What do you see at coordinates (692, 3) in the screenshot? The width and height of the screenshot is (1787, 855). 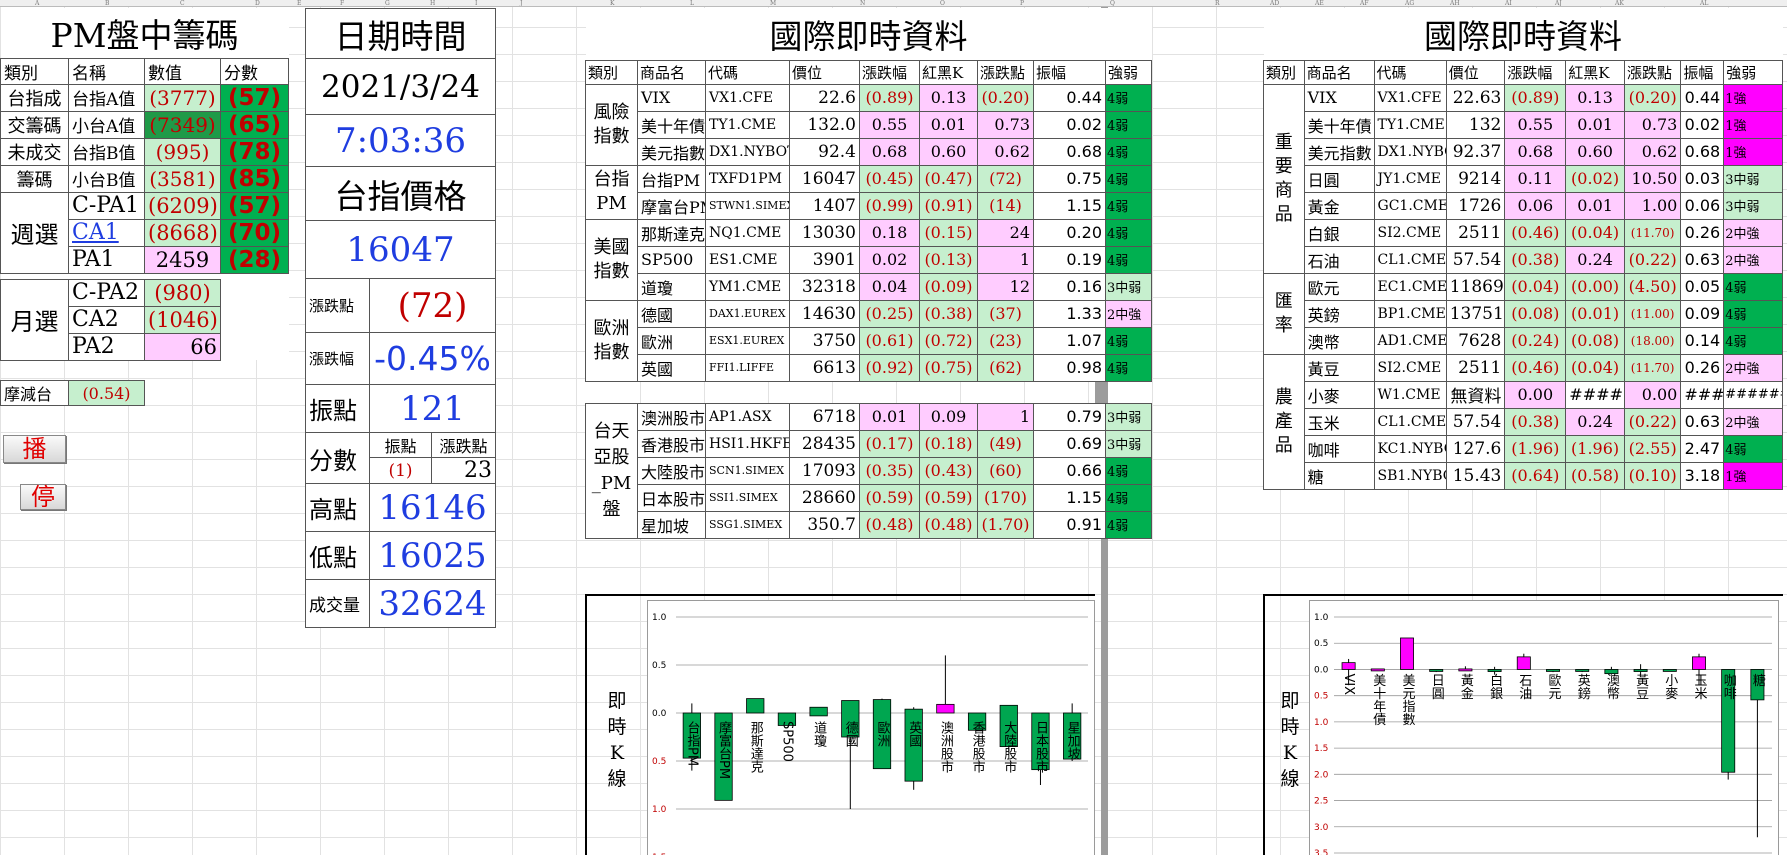 I see `column-letter: L` at bounding box center [692, 3].